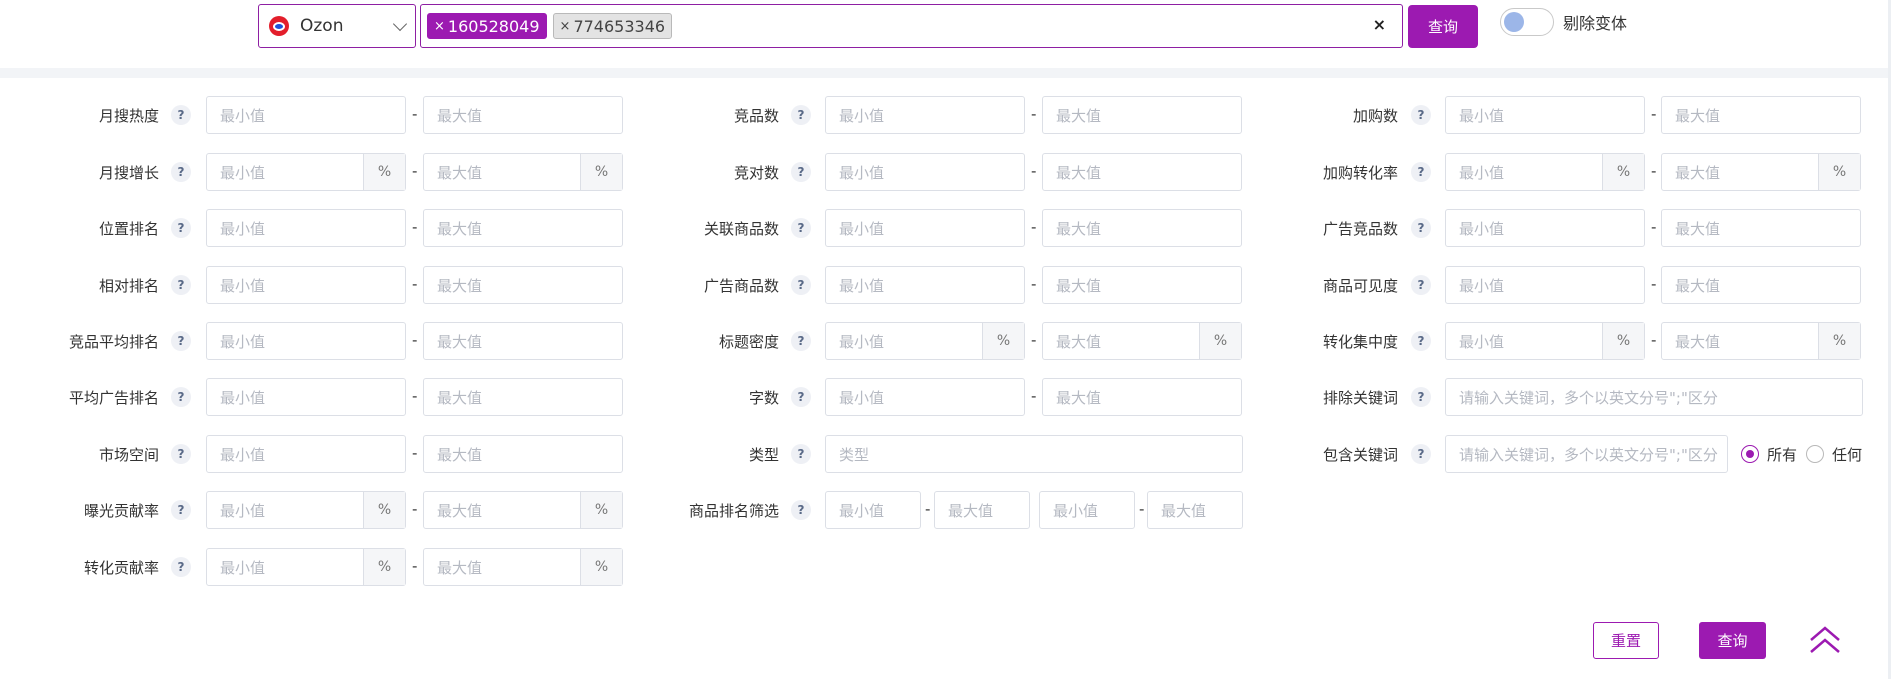 This screenshot has height=679, width=1891. What do you see at coordinates (1586, 454) in the screenshot?
I see `include-keyword-input: 请输入关键词，多个以英文分号";"区分` at bounding box center [1586, 454].